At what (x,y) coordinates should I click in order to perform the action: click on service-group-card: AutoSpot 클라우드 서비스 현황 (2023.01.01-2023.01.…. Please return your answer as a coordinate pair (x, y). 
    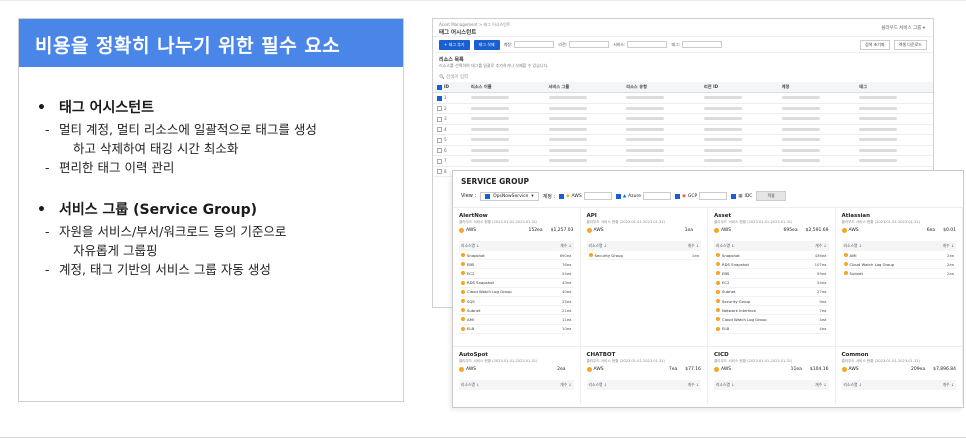
    Looking at the image, I should click on (517, 375).